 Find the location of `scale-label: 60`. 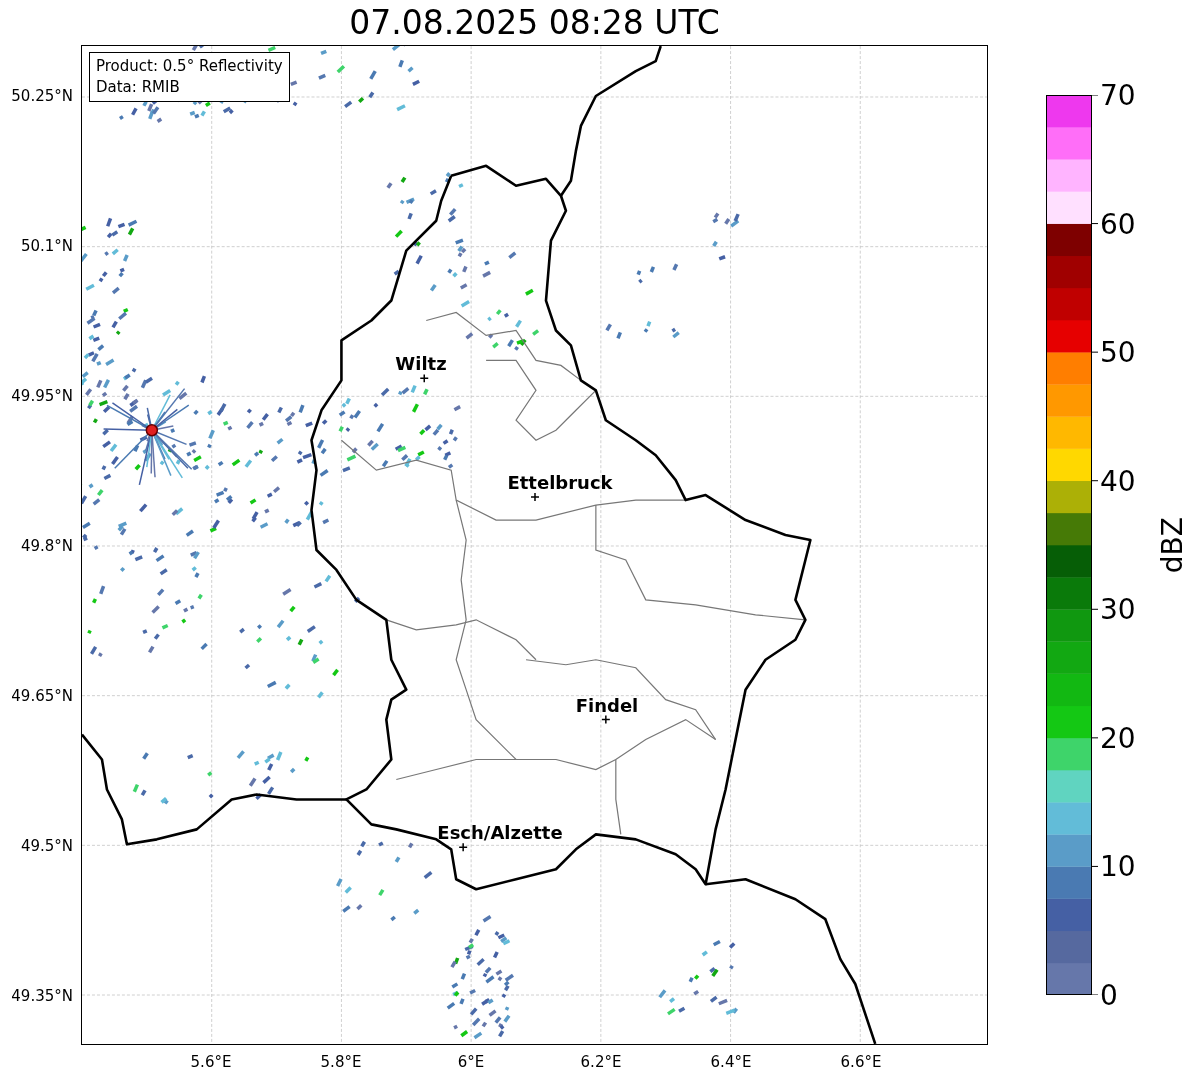

scale-label: 60 is located at coordinates (1118, 224).